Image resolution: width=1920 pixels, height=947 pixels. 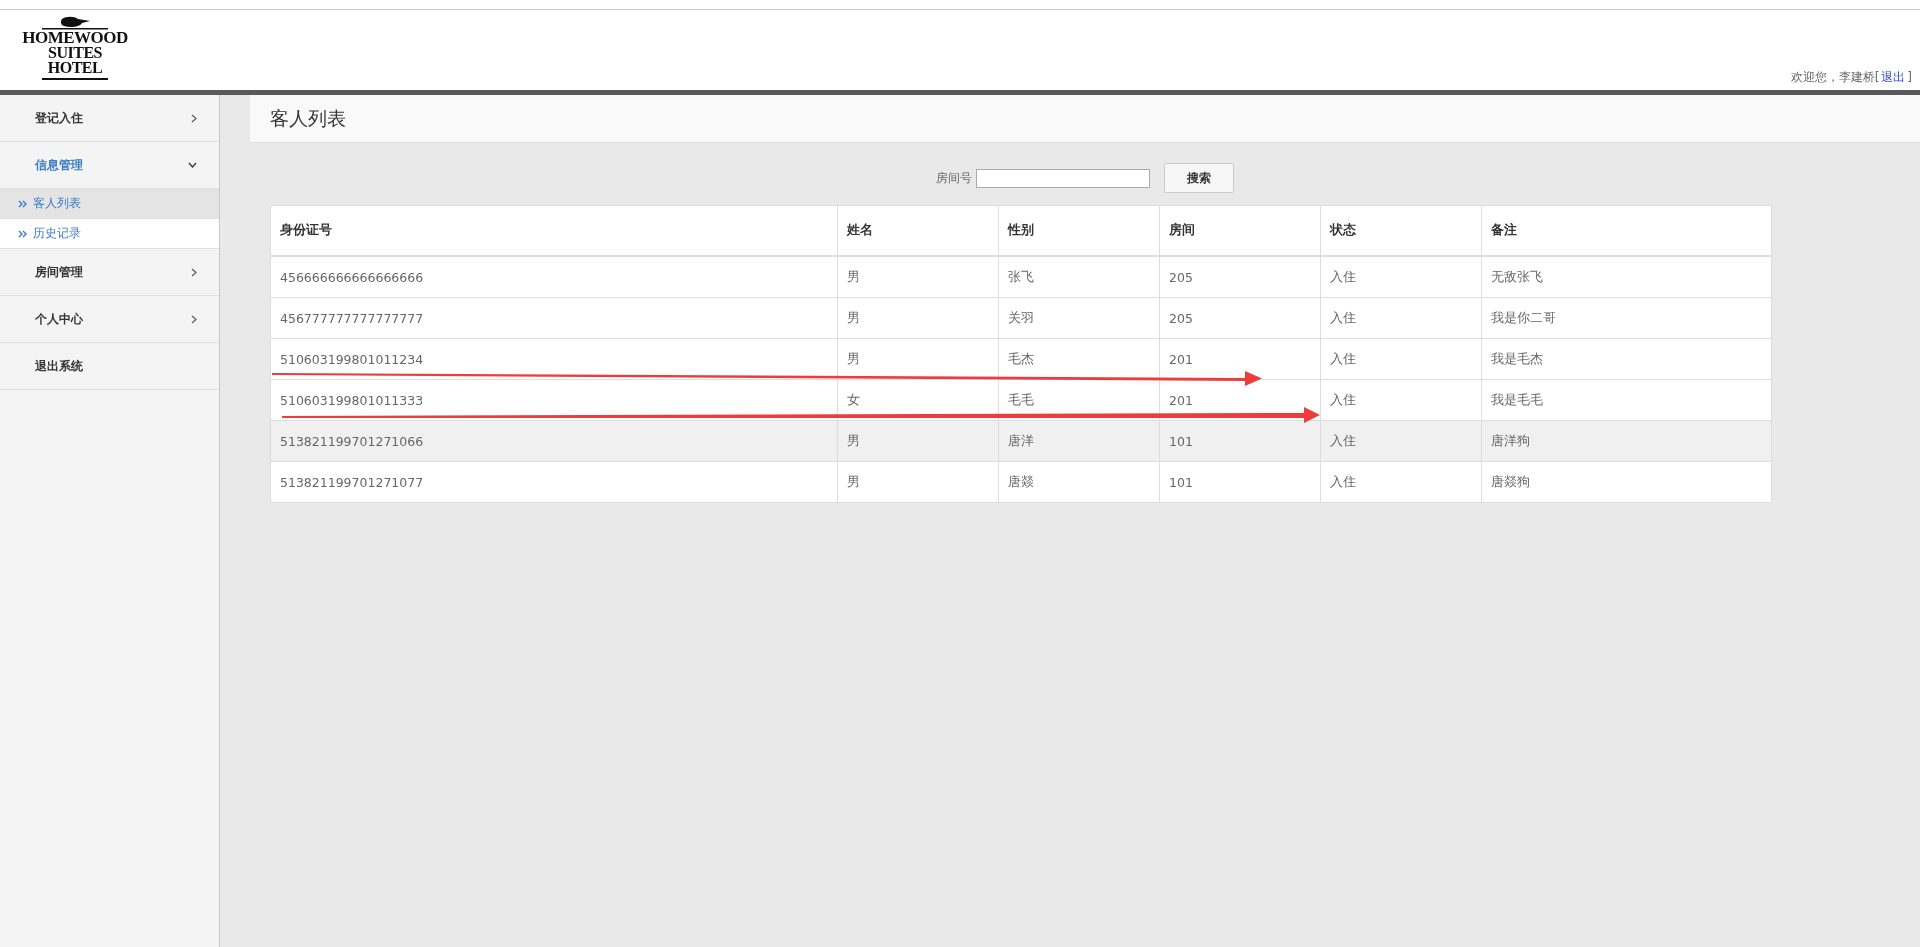 I want to click on table-cell: 关羽, so click(x=1079, y=318).